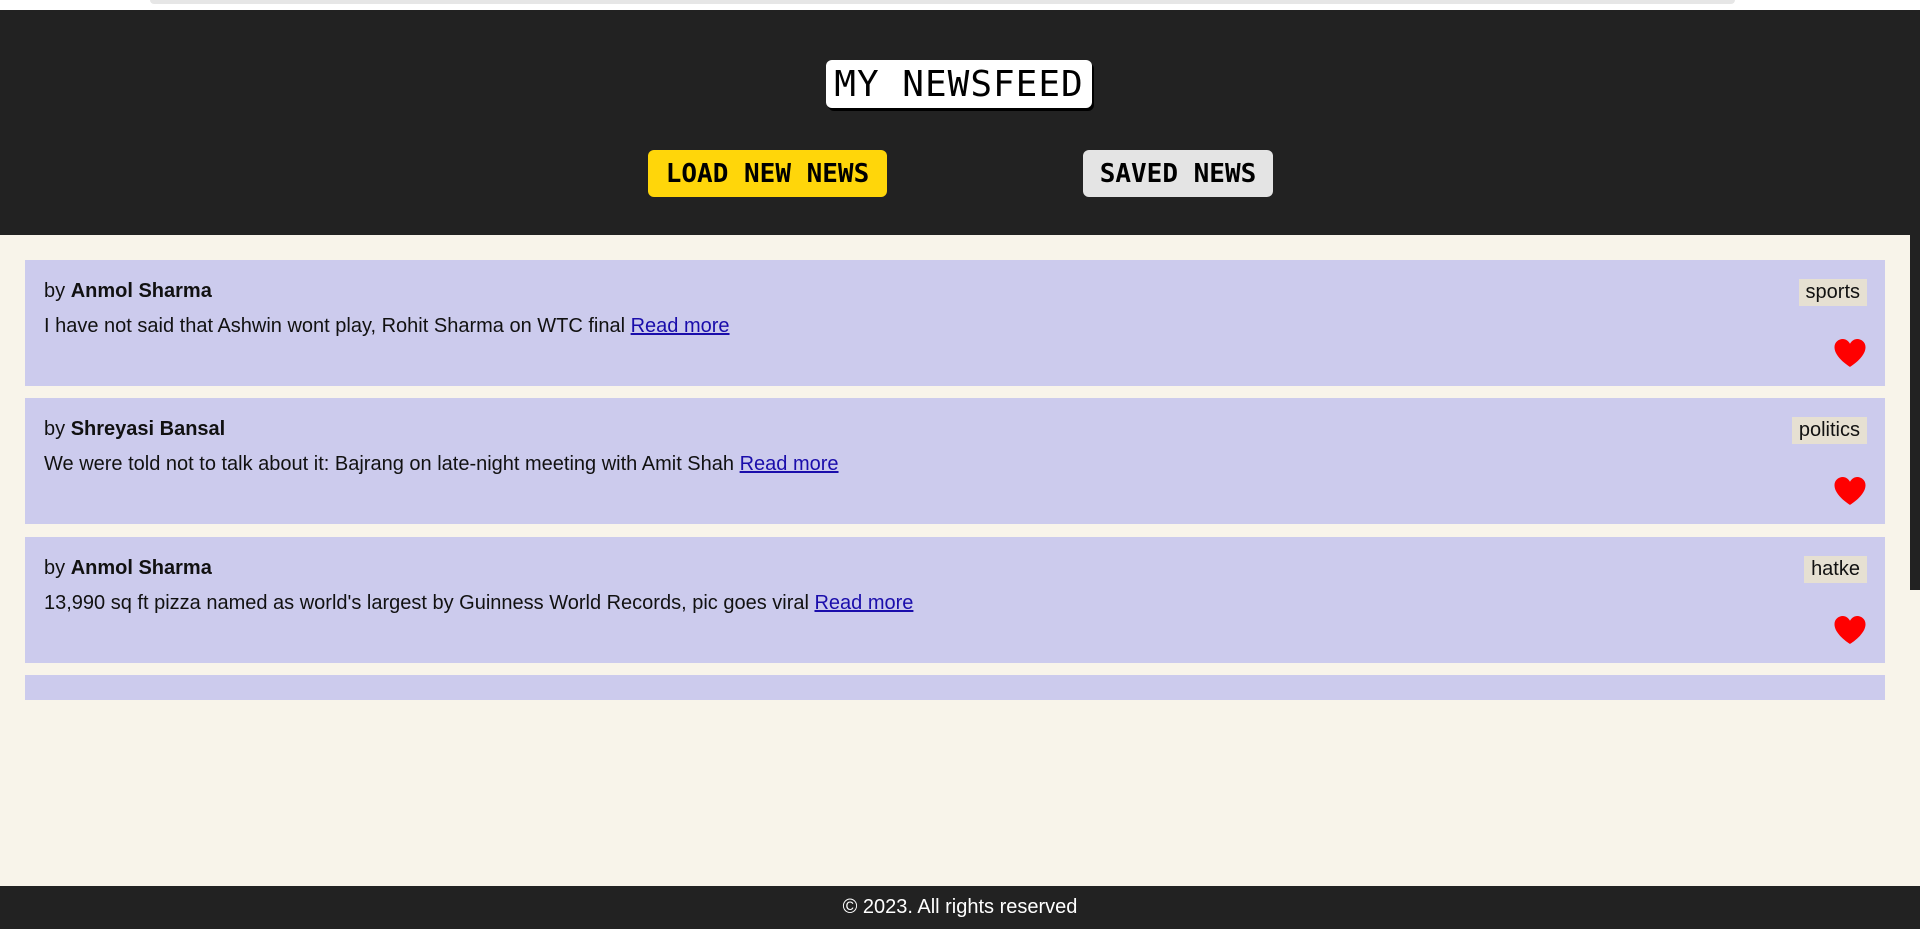 This screenshot has width=1920, height=929. Describe the element at coordinates (767, 173) in the screenshot. I see `load-new-news-button: LOAD NEW NEWS` at that location.